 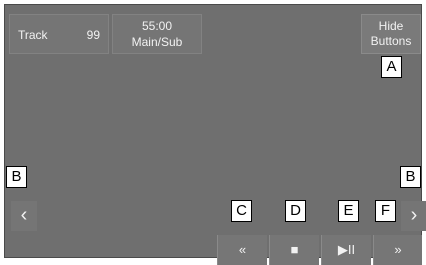 I want to click on fast-forward-icon: », so click(x=398, y=249).